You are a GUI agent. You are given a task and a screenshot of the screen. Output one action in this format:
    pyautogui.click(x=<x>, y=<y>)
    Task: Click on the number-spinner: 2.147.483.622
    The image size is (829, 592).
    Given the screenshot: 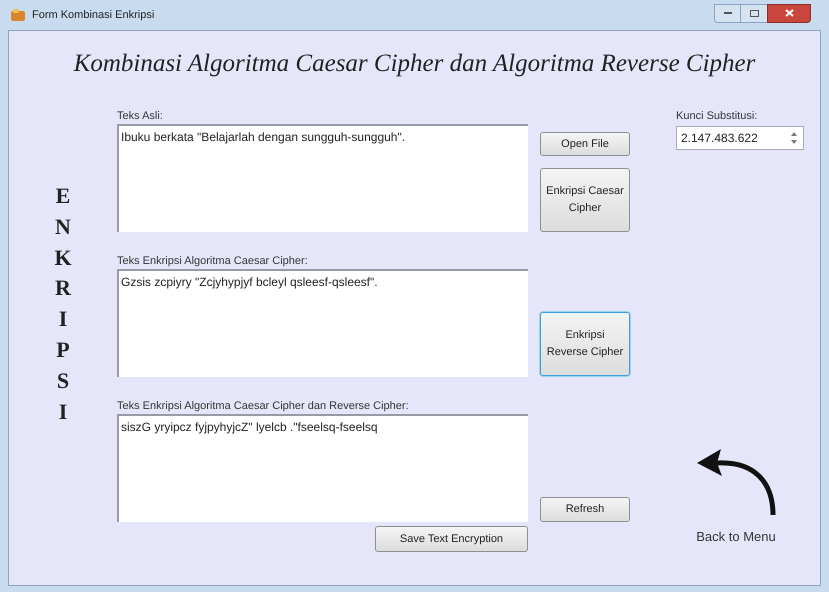 What is the action you would take?
    pyautogui.click(x=740, y=138)
    